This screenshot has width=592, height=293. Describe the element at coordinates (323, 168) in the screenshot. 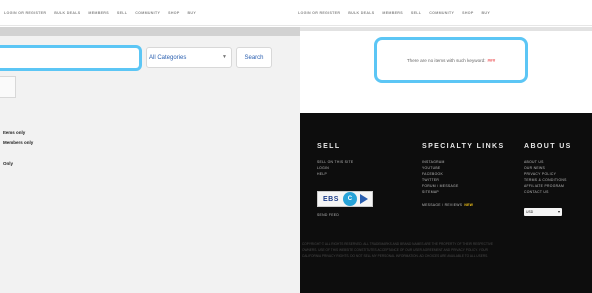

I see `footer-sell-link: LOGIN` at that location.